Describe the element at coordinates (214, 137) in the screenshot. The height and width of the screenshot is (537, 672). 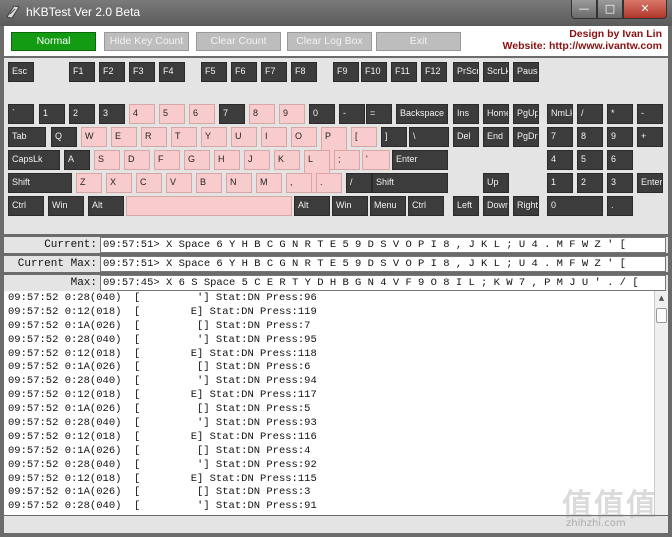
I see `key-y: Y` at that location.